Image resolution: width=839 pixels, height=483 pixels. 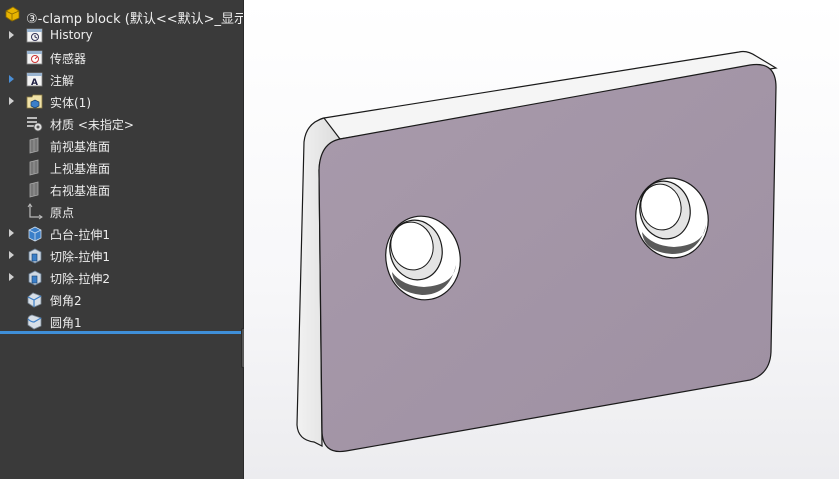 I want to click on annotation-icon: A, so click(x=34, y=80).